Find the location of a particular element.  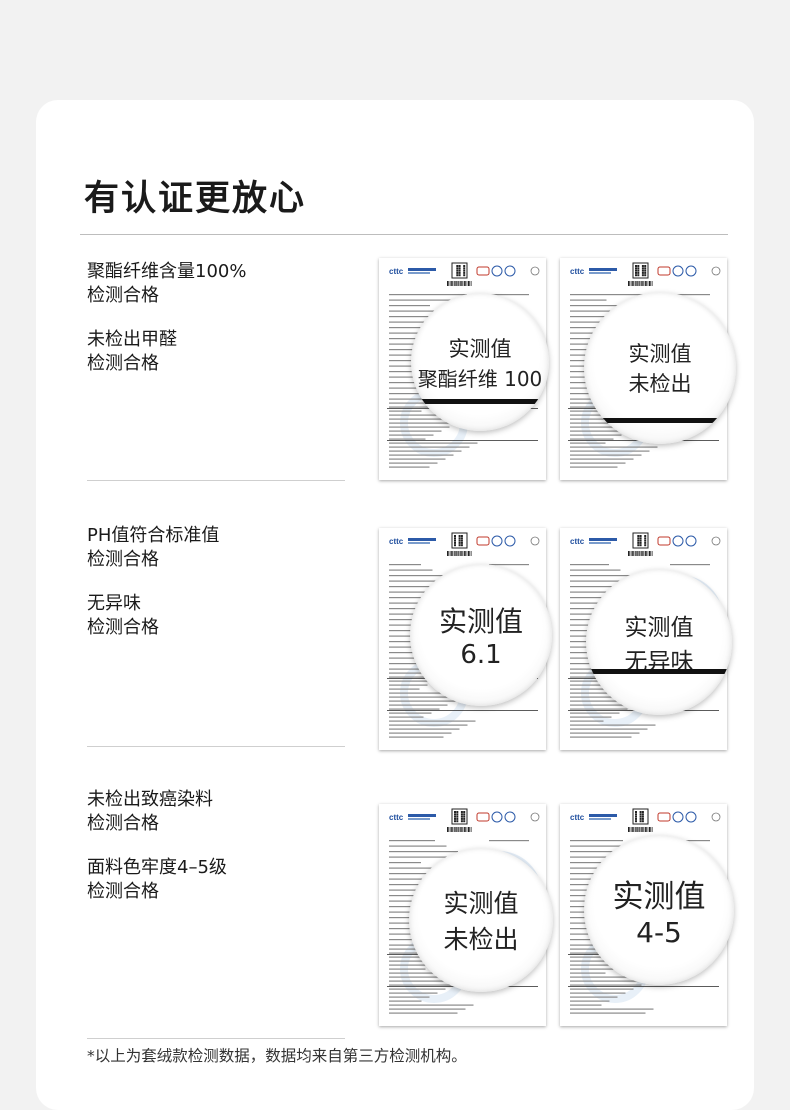

claim-item: 聚酯纤维含量100% 检测合格 is located at coordinates (217, 284).